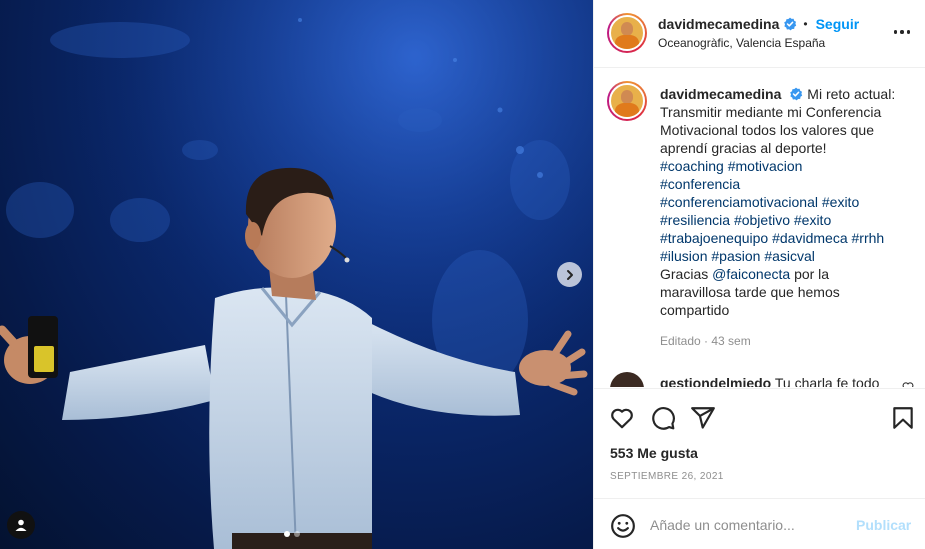  What do you see at coordinates (735, 256) in the screenshot?
I see `hashtag-link: #pasion` at bounding box center [735, 256].